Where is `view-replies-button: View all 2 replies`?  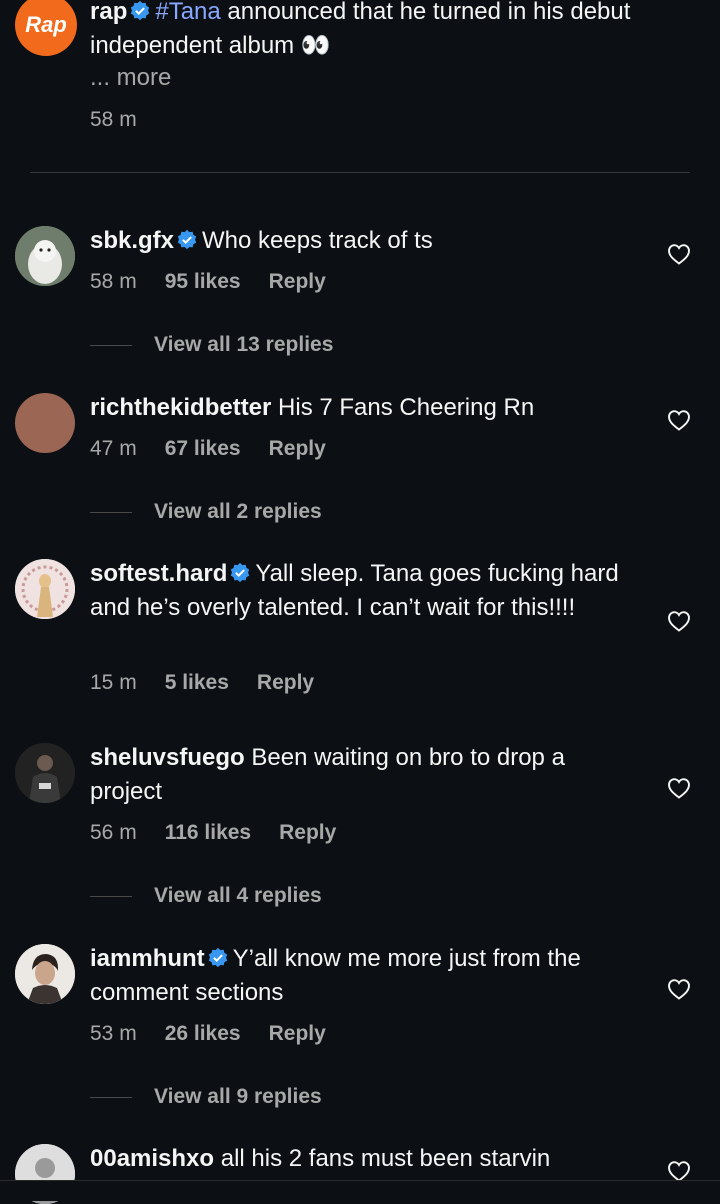
view-replies-button: View all 2 replies is located at coordinates (206, 512).